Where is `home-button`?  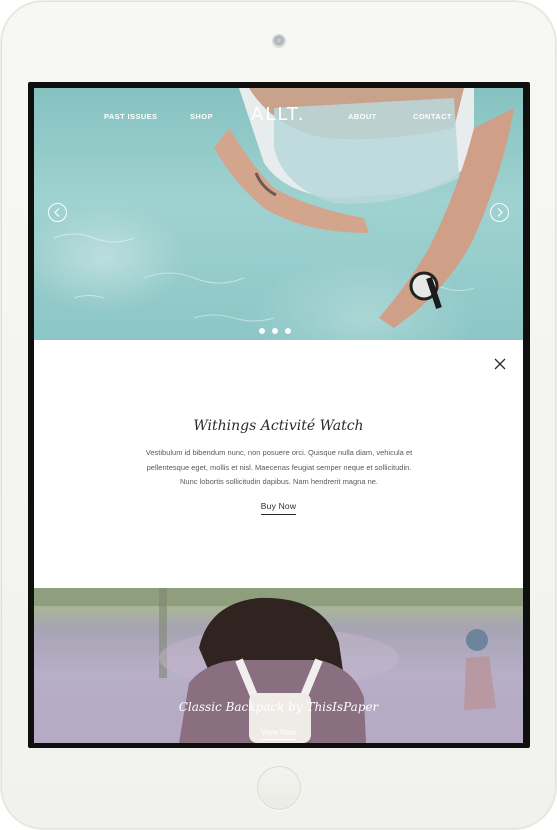
home-button is located at coordinates (279, 788).